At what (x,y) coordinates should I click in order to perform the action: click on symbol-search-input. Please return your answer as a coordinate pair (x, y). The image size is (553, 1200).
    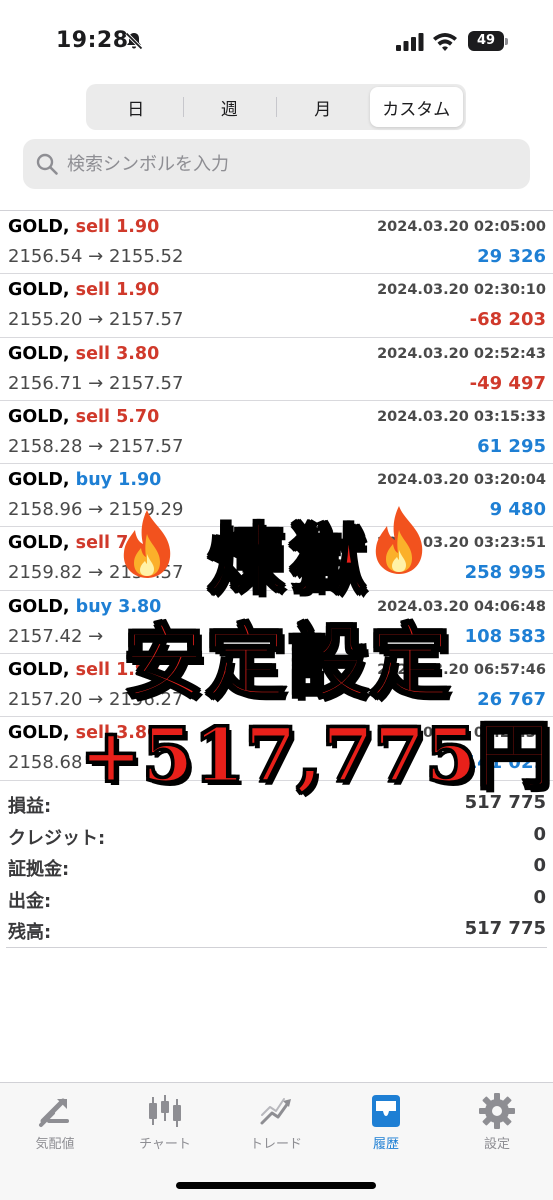
    Looking at the image, I should click on (292, 164).